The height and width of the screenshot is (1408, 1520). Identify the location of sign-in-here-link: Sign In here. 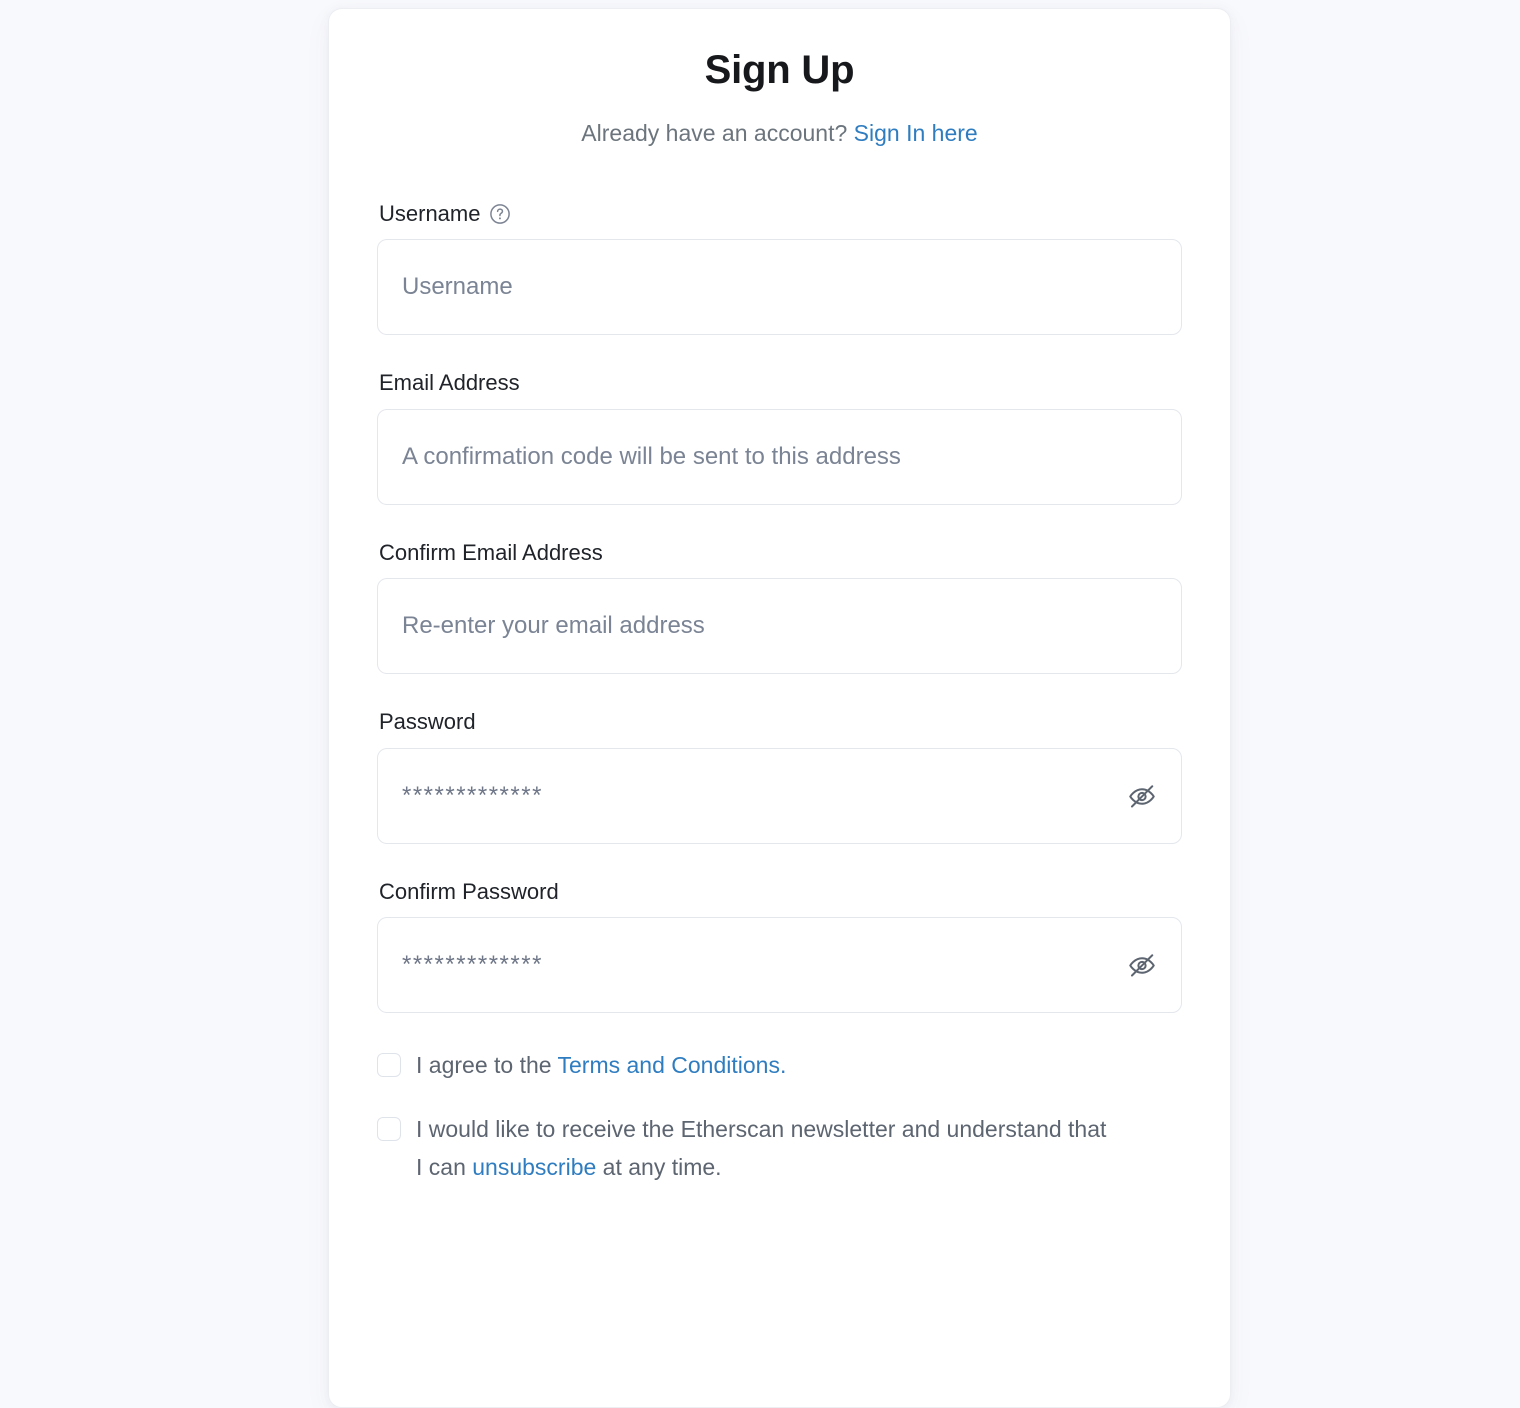
(916, 133).